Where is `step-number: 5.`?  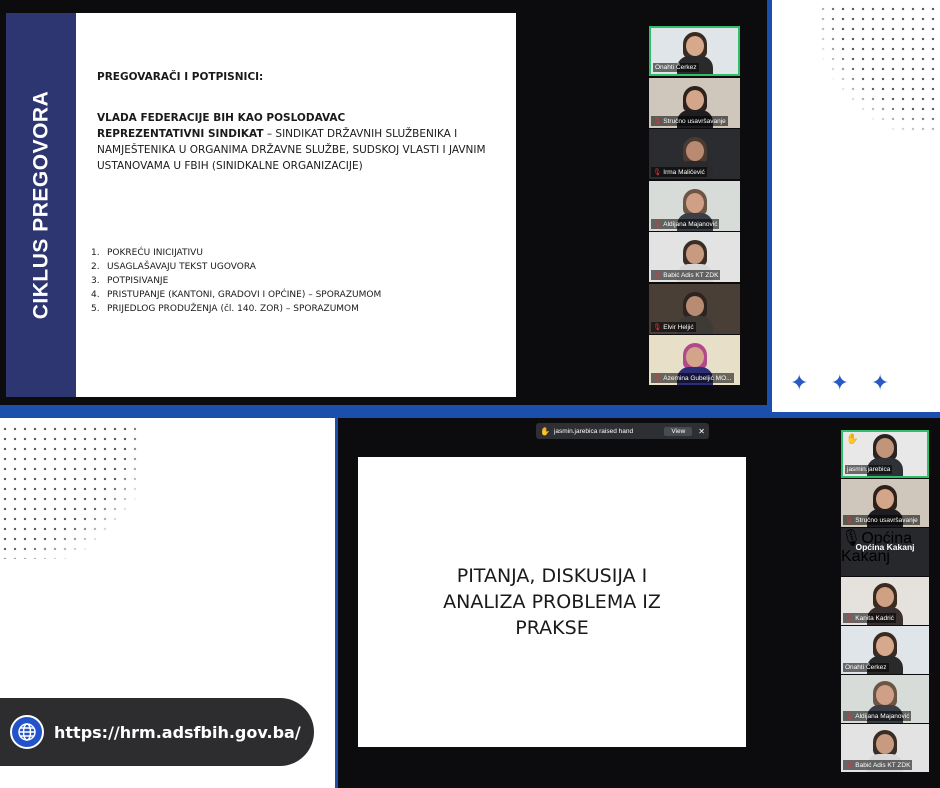 step-number: 5. is located at coordinates (95, 309).